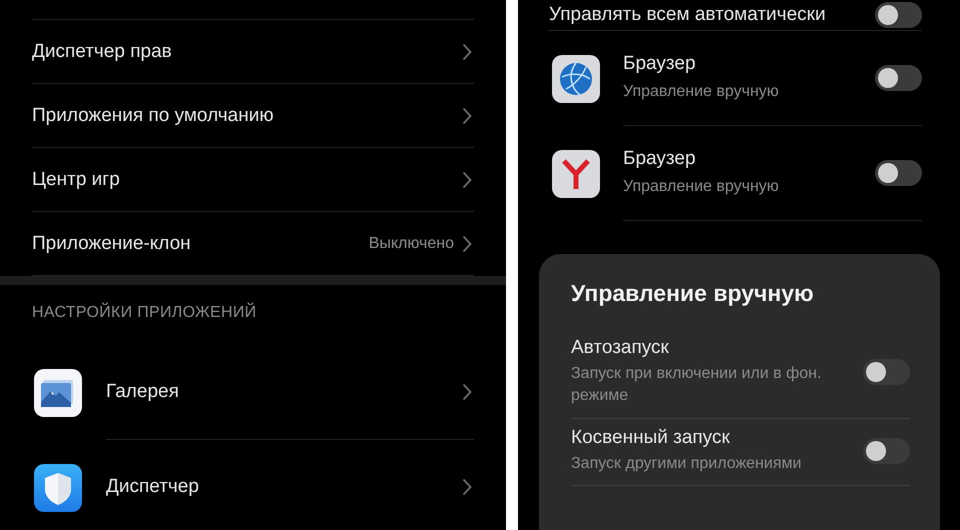 Image resolution: width=960 pixels, height=530 pixels. Describe the element at coordinates (253, 392) in the screenshot. I see `app-item: Галерея` at that location.